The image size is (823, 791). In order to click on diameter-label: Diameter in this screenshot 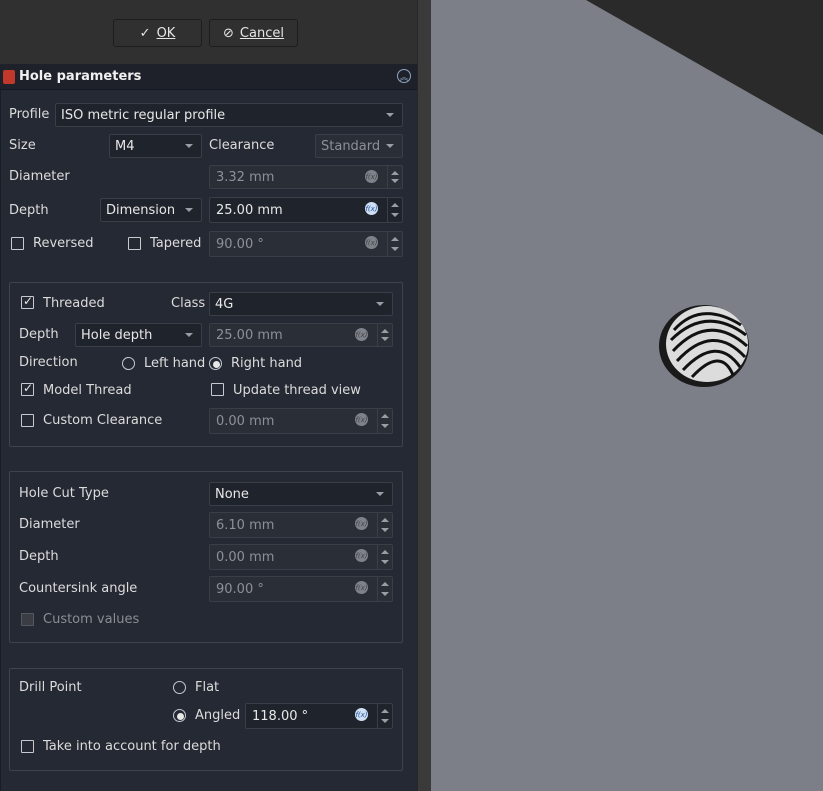, I will do `click(39, 176)`.